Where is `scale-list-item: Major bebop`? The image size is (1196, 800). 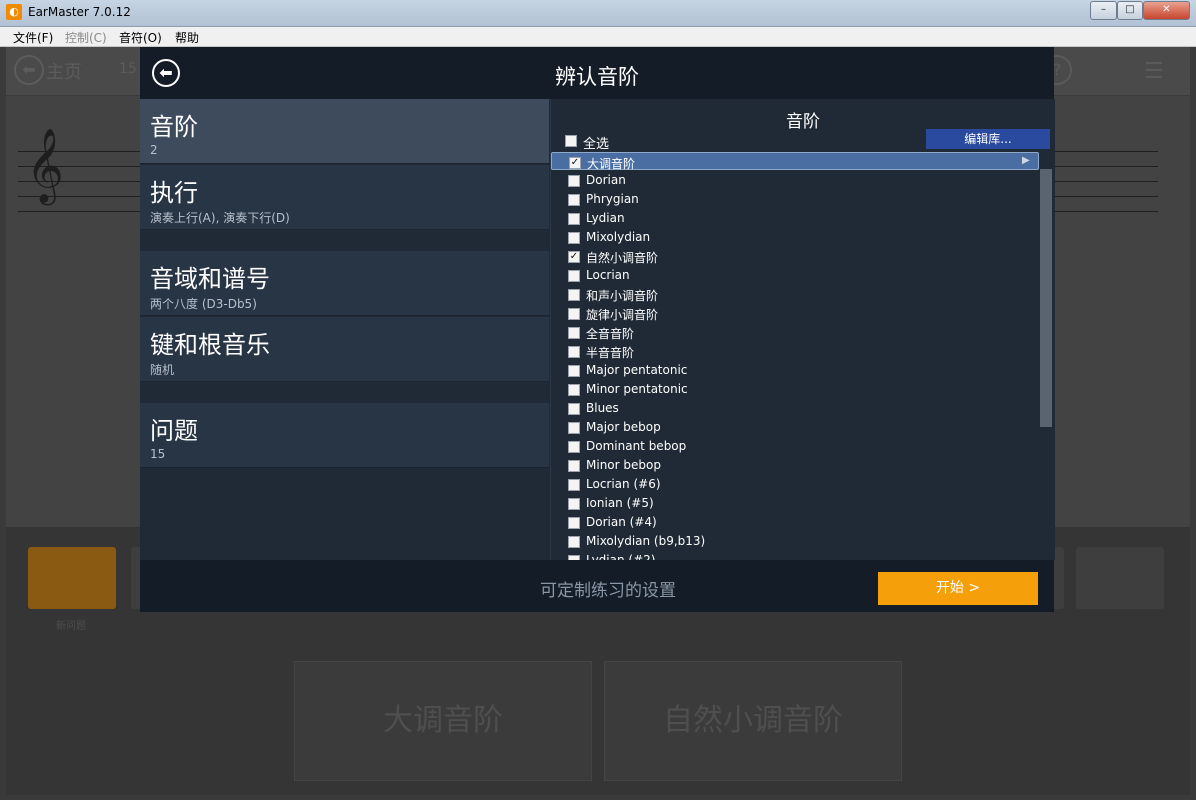 scale-list-item: Major bebop is located at coordinates (796, 427).